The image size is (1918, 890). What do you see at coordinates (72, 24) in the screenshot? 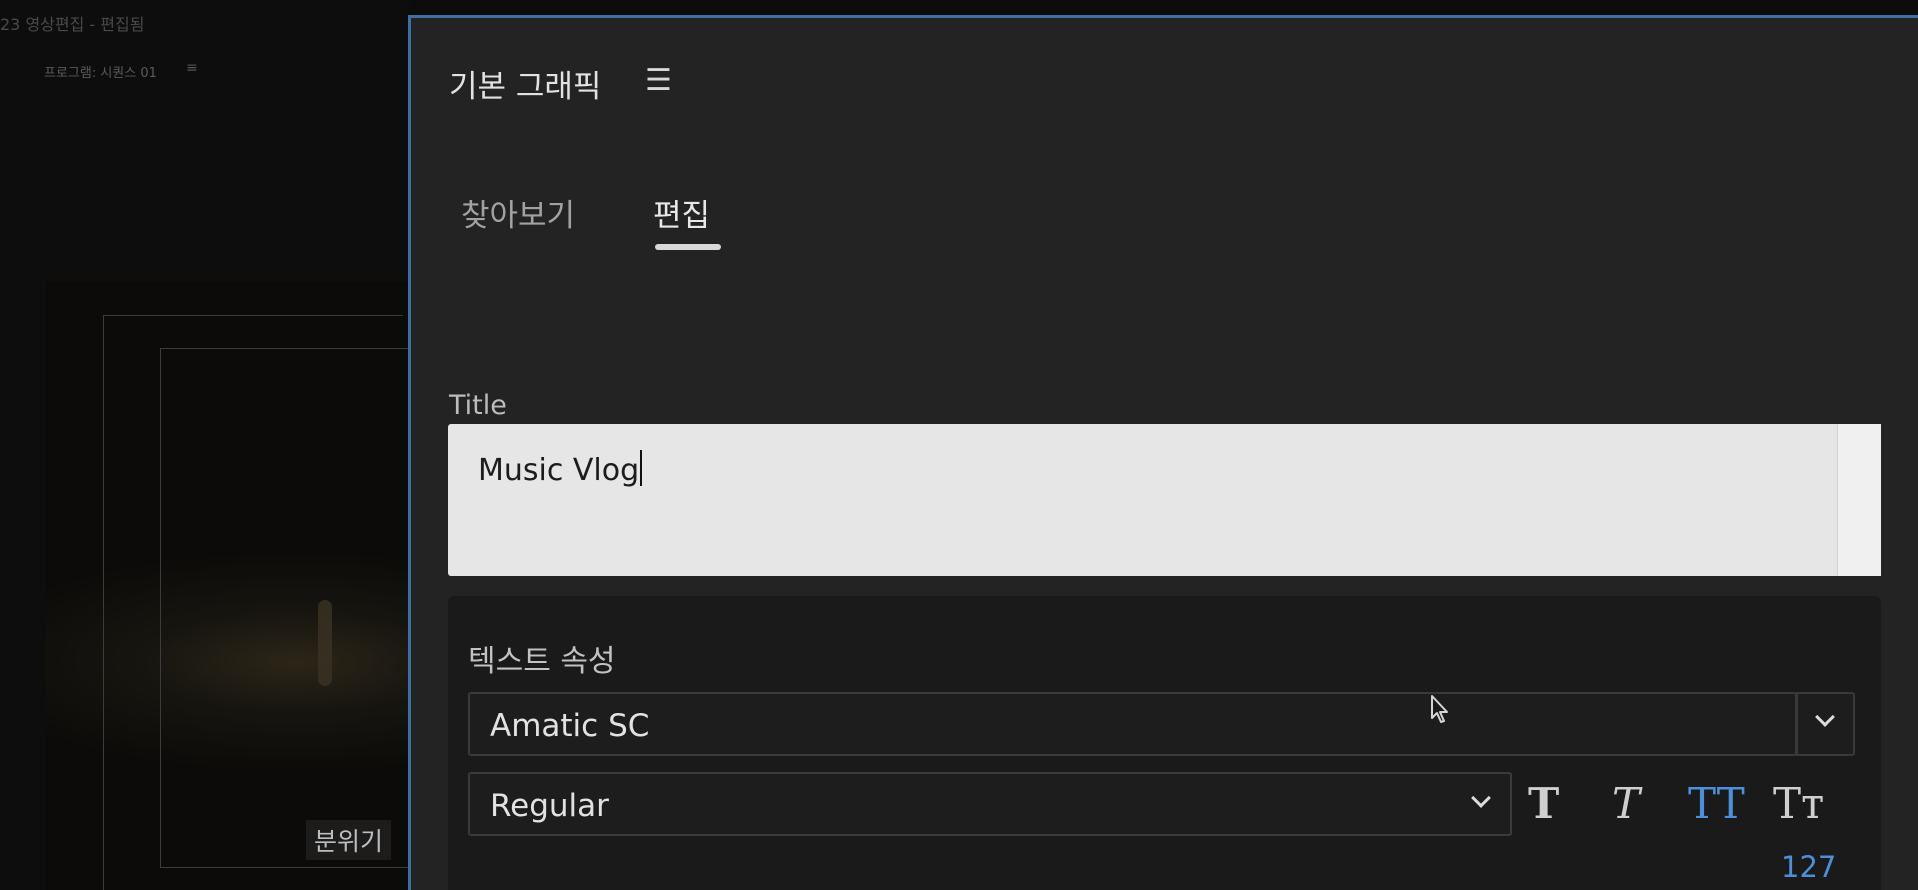
I see `window-title: 23 영상편집 - 편집됨` at bounding box center [72, 24].